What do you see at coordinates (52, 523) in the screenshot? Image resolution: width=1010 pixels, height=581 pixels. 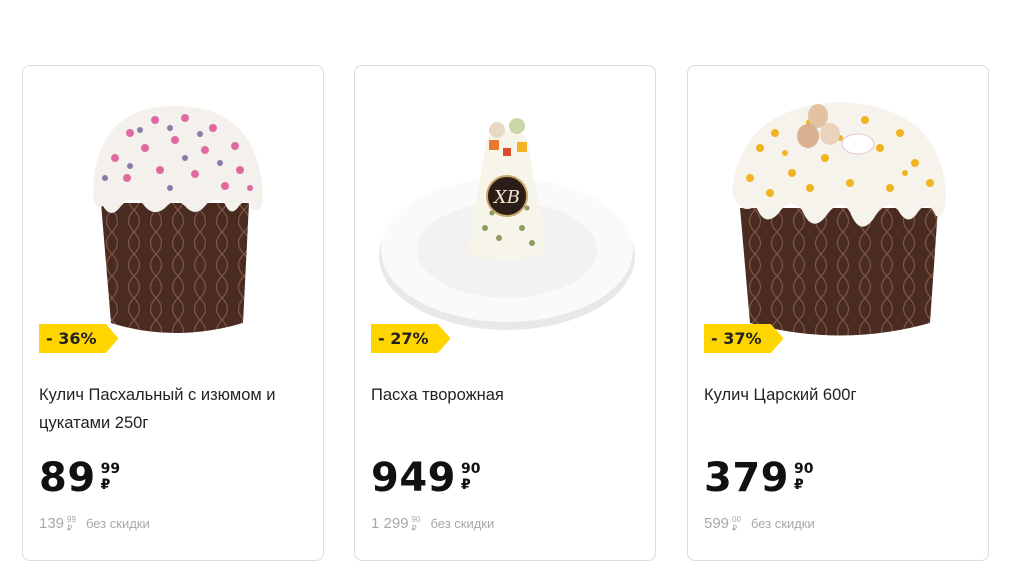 I see `old-price-main: 139` at bounding box center [52, 523].